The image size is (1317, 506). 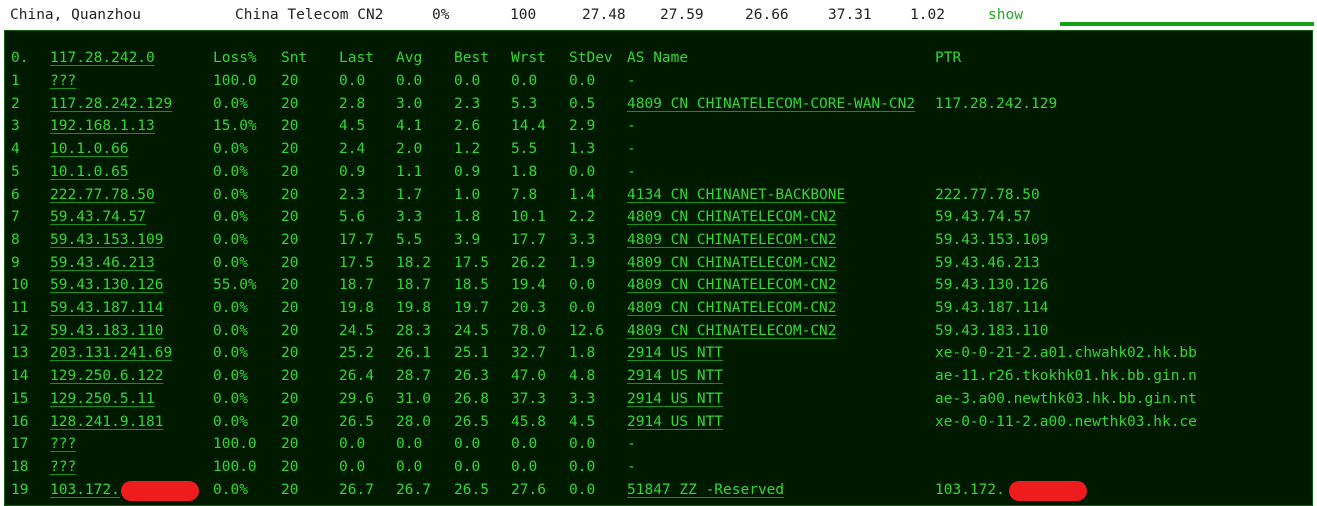 I want to click on hop-ptr: ae-3.a00.newthk03.hk.bb.gin.nt, so click(x=1066, y=398).